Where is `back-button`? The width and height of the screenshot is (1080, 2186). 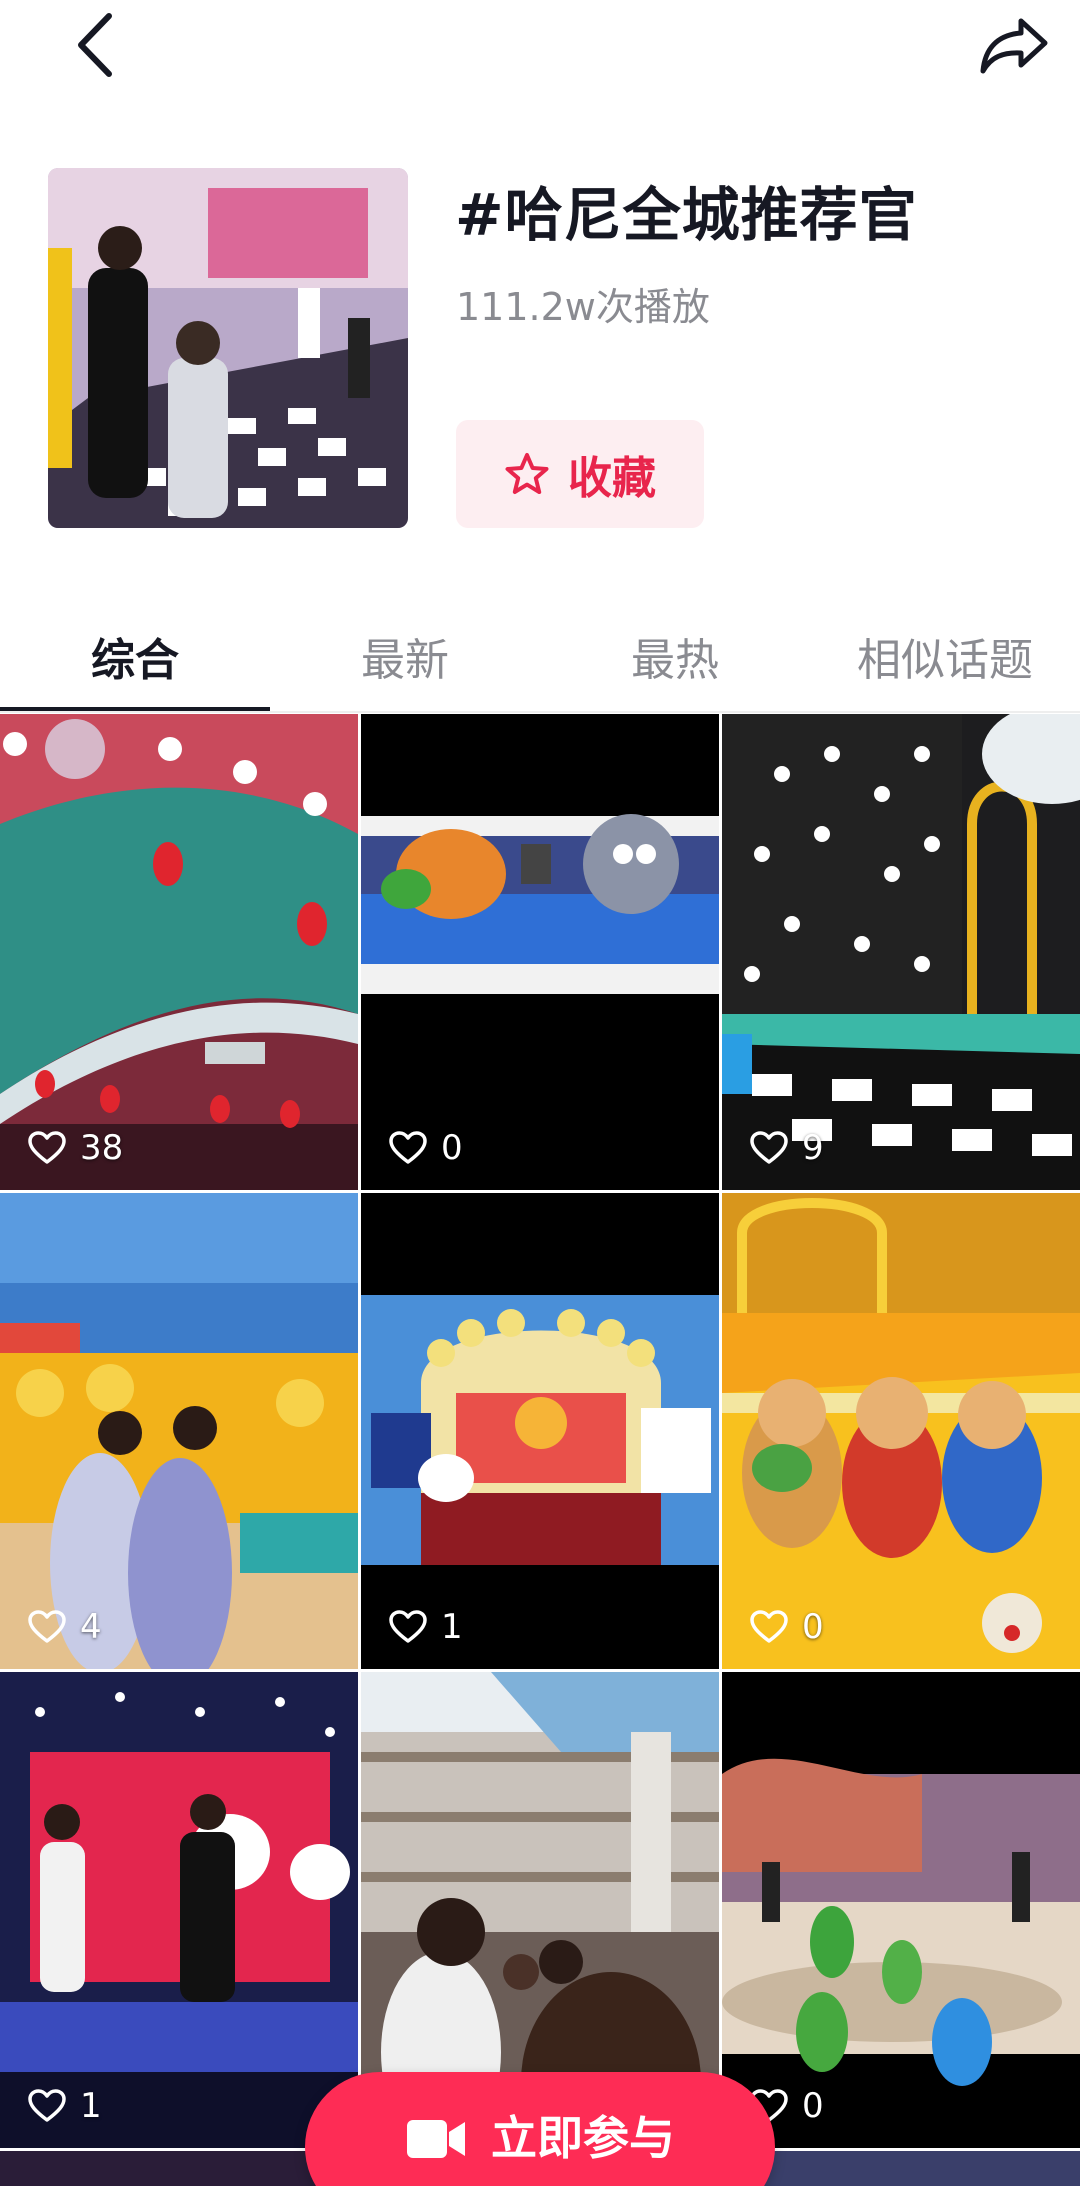 back-button is located at coordinates (95, 45).